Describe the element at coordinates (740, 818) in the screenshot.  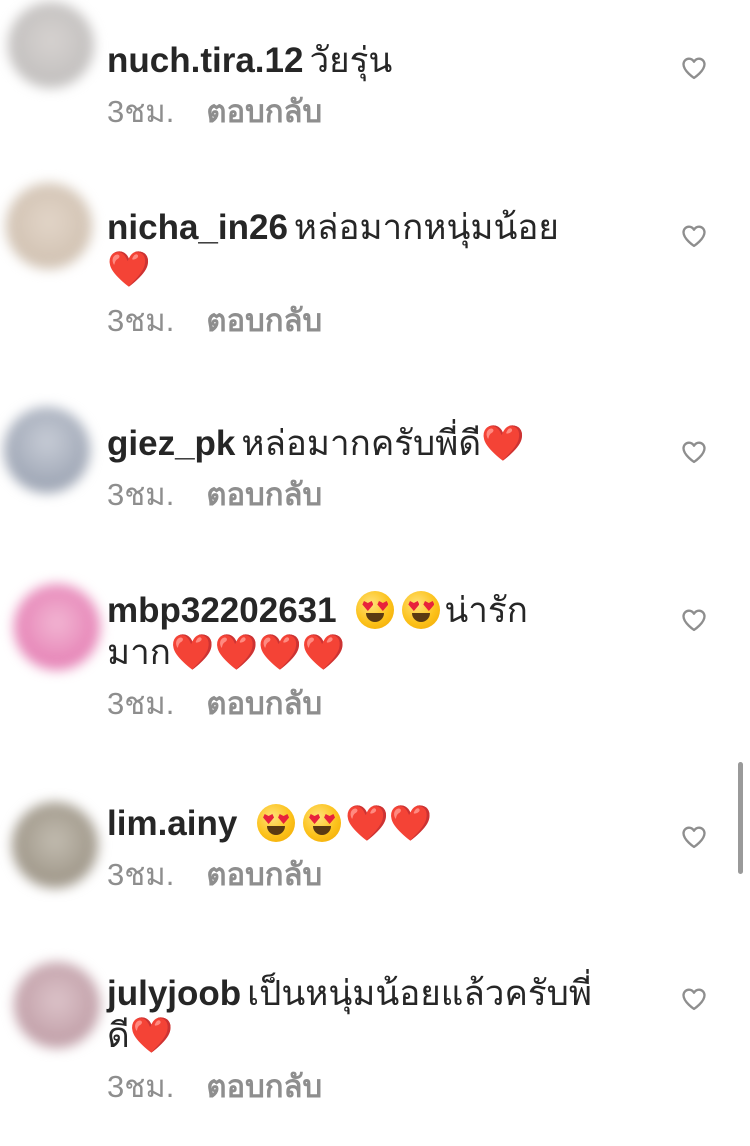
I see `scrollbar` at that location.